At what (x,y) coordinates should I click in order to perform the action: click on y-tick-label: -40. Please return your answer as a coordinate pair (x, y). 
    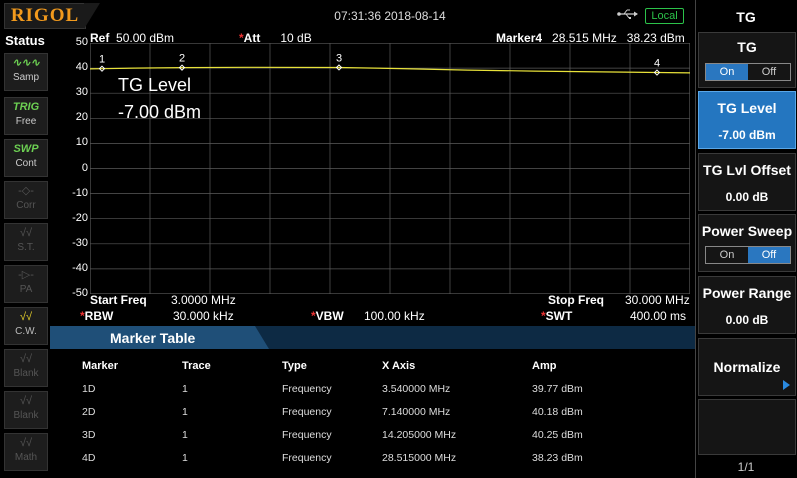
    Looking at the image, I should click on (80, 267).